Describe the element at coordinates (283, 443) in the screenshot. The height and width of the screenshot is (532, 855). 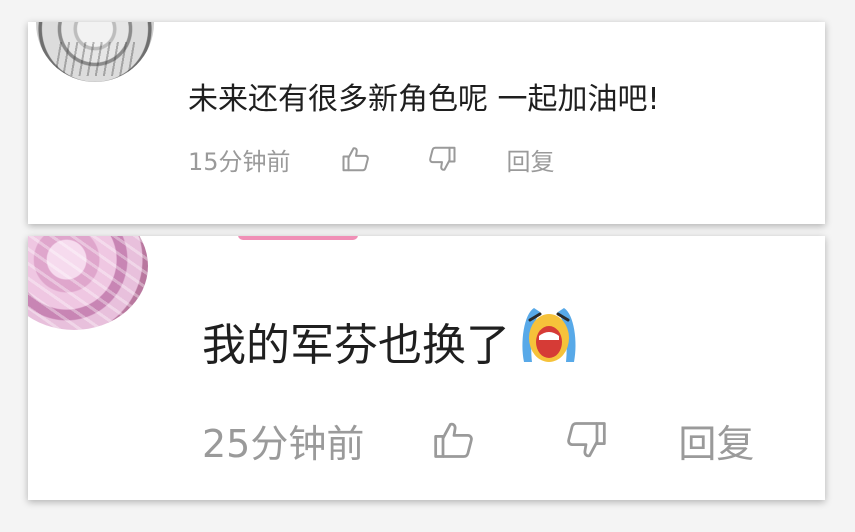
I see `comment-timestamp: 25分钟前` at that location.